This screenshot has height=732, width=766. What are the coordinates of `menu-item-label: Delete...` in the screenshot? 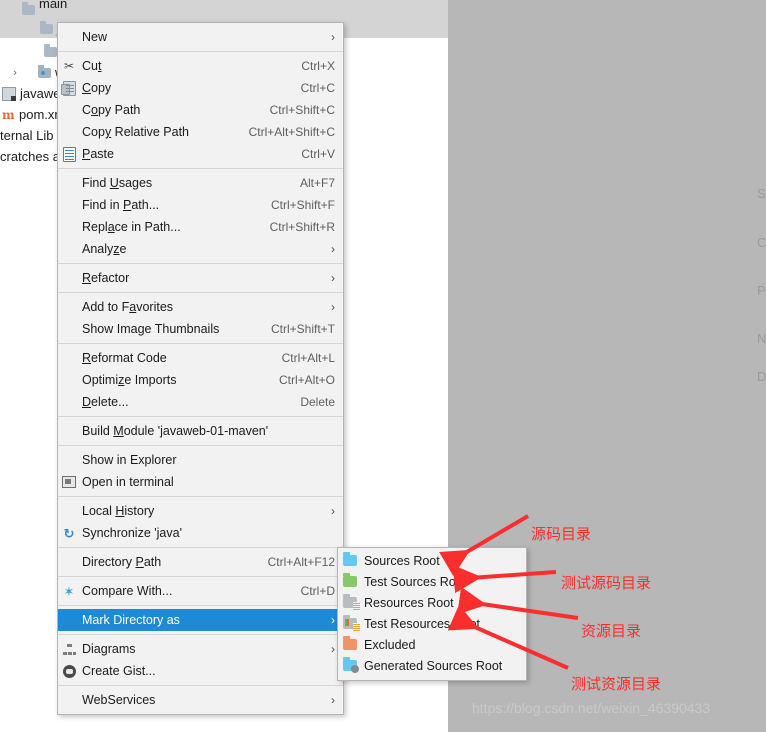 It's located at (105, 402).